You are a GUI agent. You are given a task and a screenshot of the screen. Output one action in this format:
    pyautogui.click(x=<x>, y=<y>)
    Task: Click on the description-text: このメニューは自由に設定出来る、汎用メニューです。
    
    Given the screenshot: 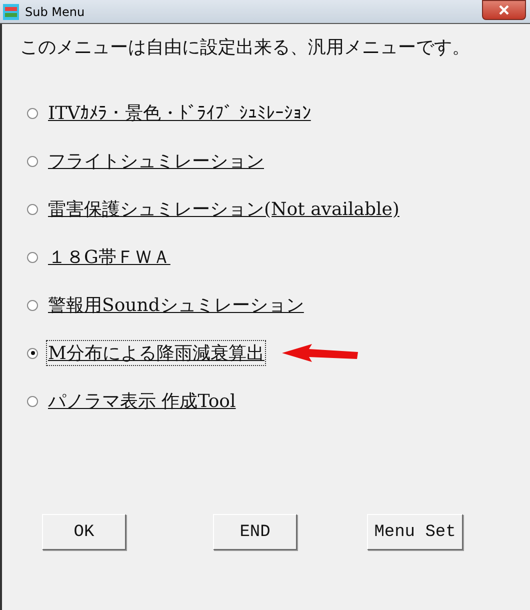 What is the action you would take?
    pyautogui.click(x=245, y=47)
    